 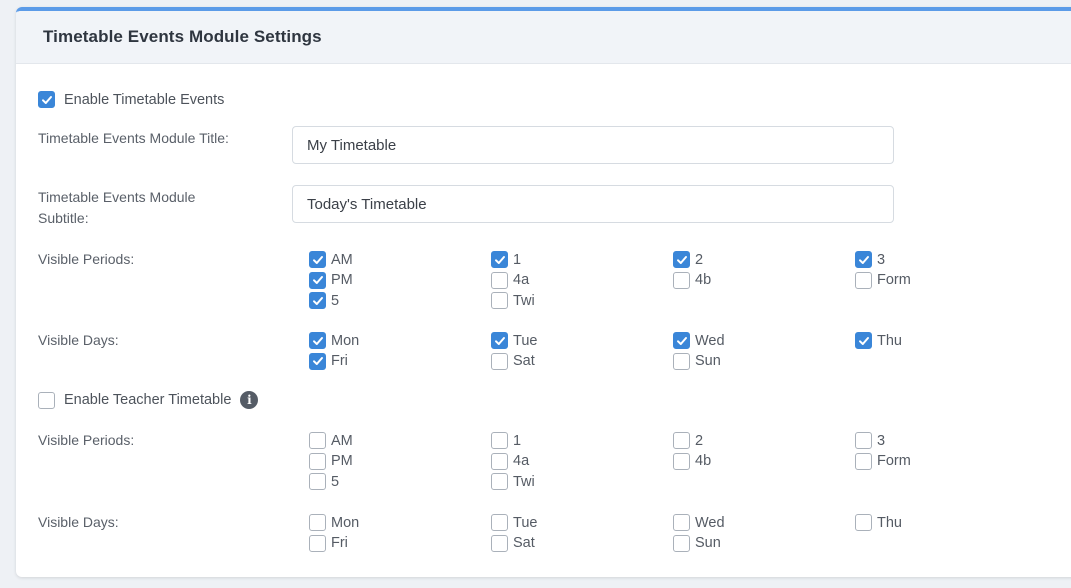 I want to click on teacher-periods-option-pm: PM, so click(x=331, y=461).